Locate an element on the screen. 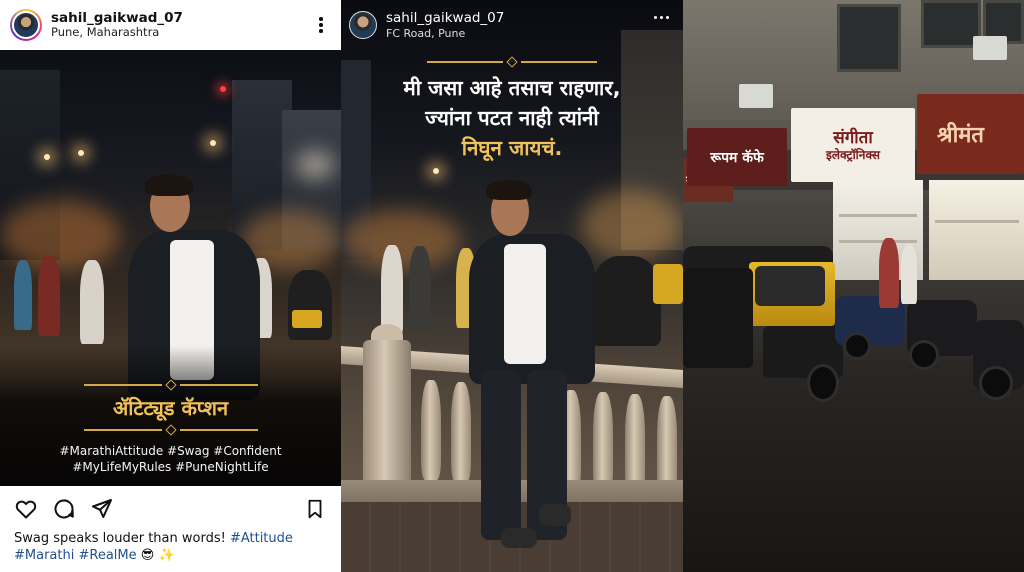  bookmark-icon is located at coordinates (315, 509).